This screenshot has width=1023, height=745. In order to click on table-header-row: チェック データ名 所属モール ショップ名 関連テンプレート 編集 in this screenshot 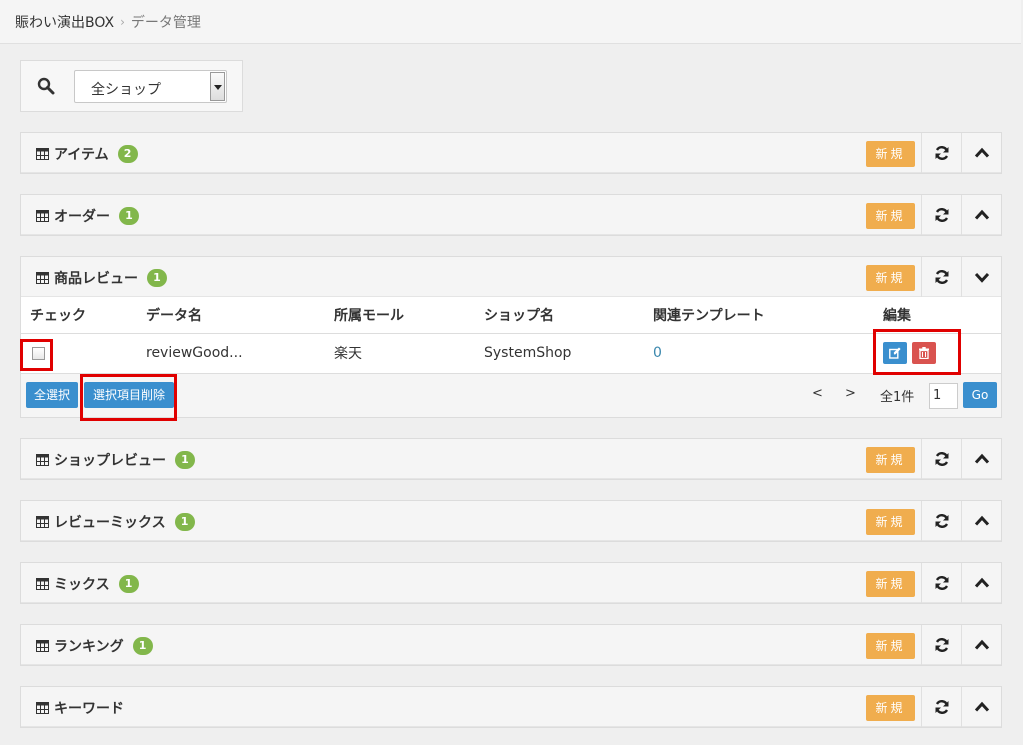, I will do `click(511, 315)`.